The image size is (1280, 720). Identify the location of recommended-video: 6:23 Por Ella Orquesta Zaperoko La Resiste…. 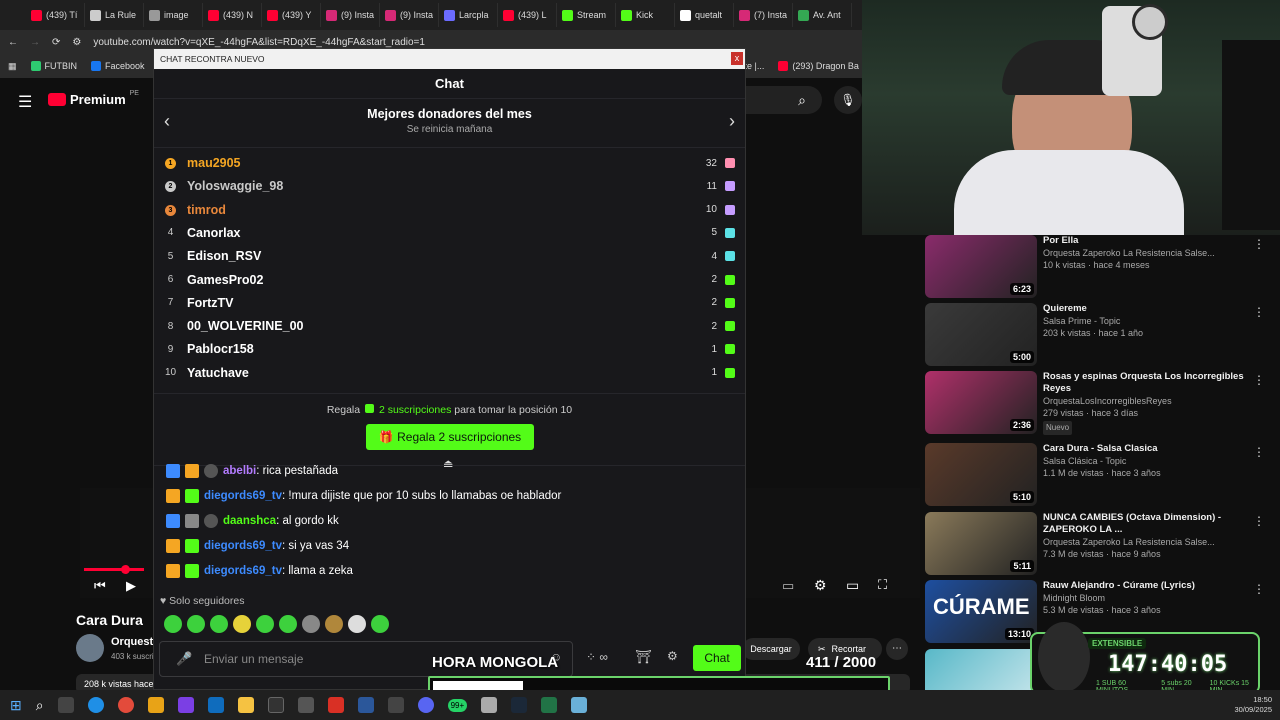
(1100, 267).